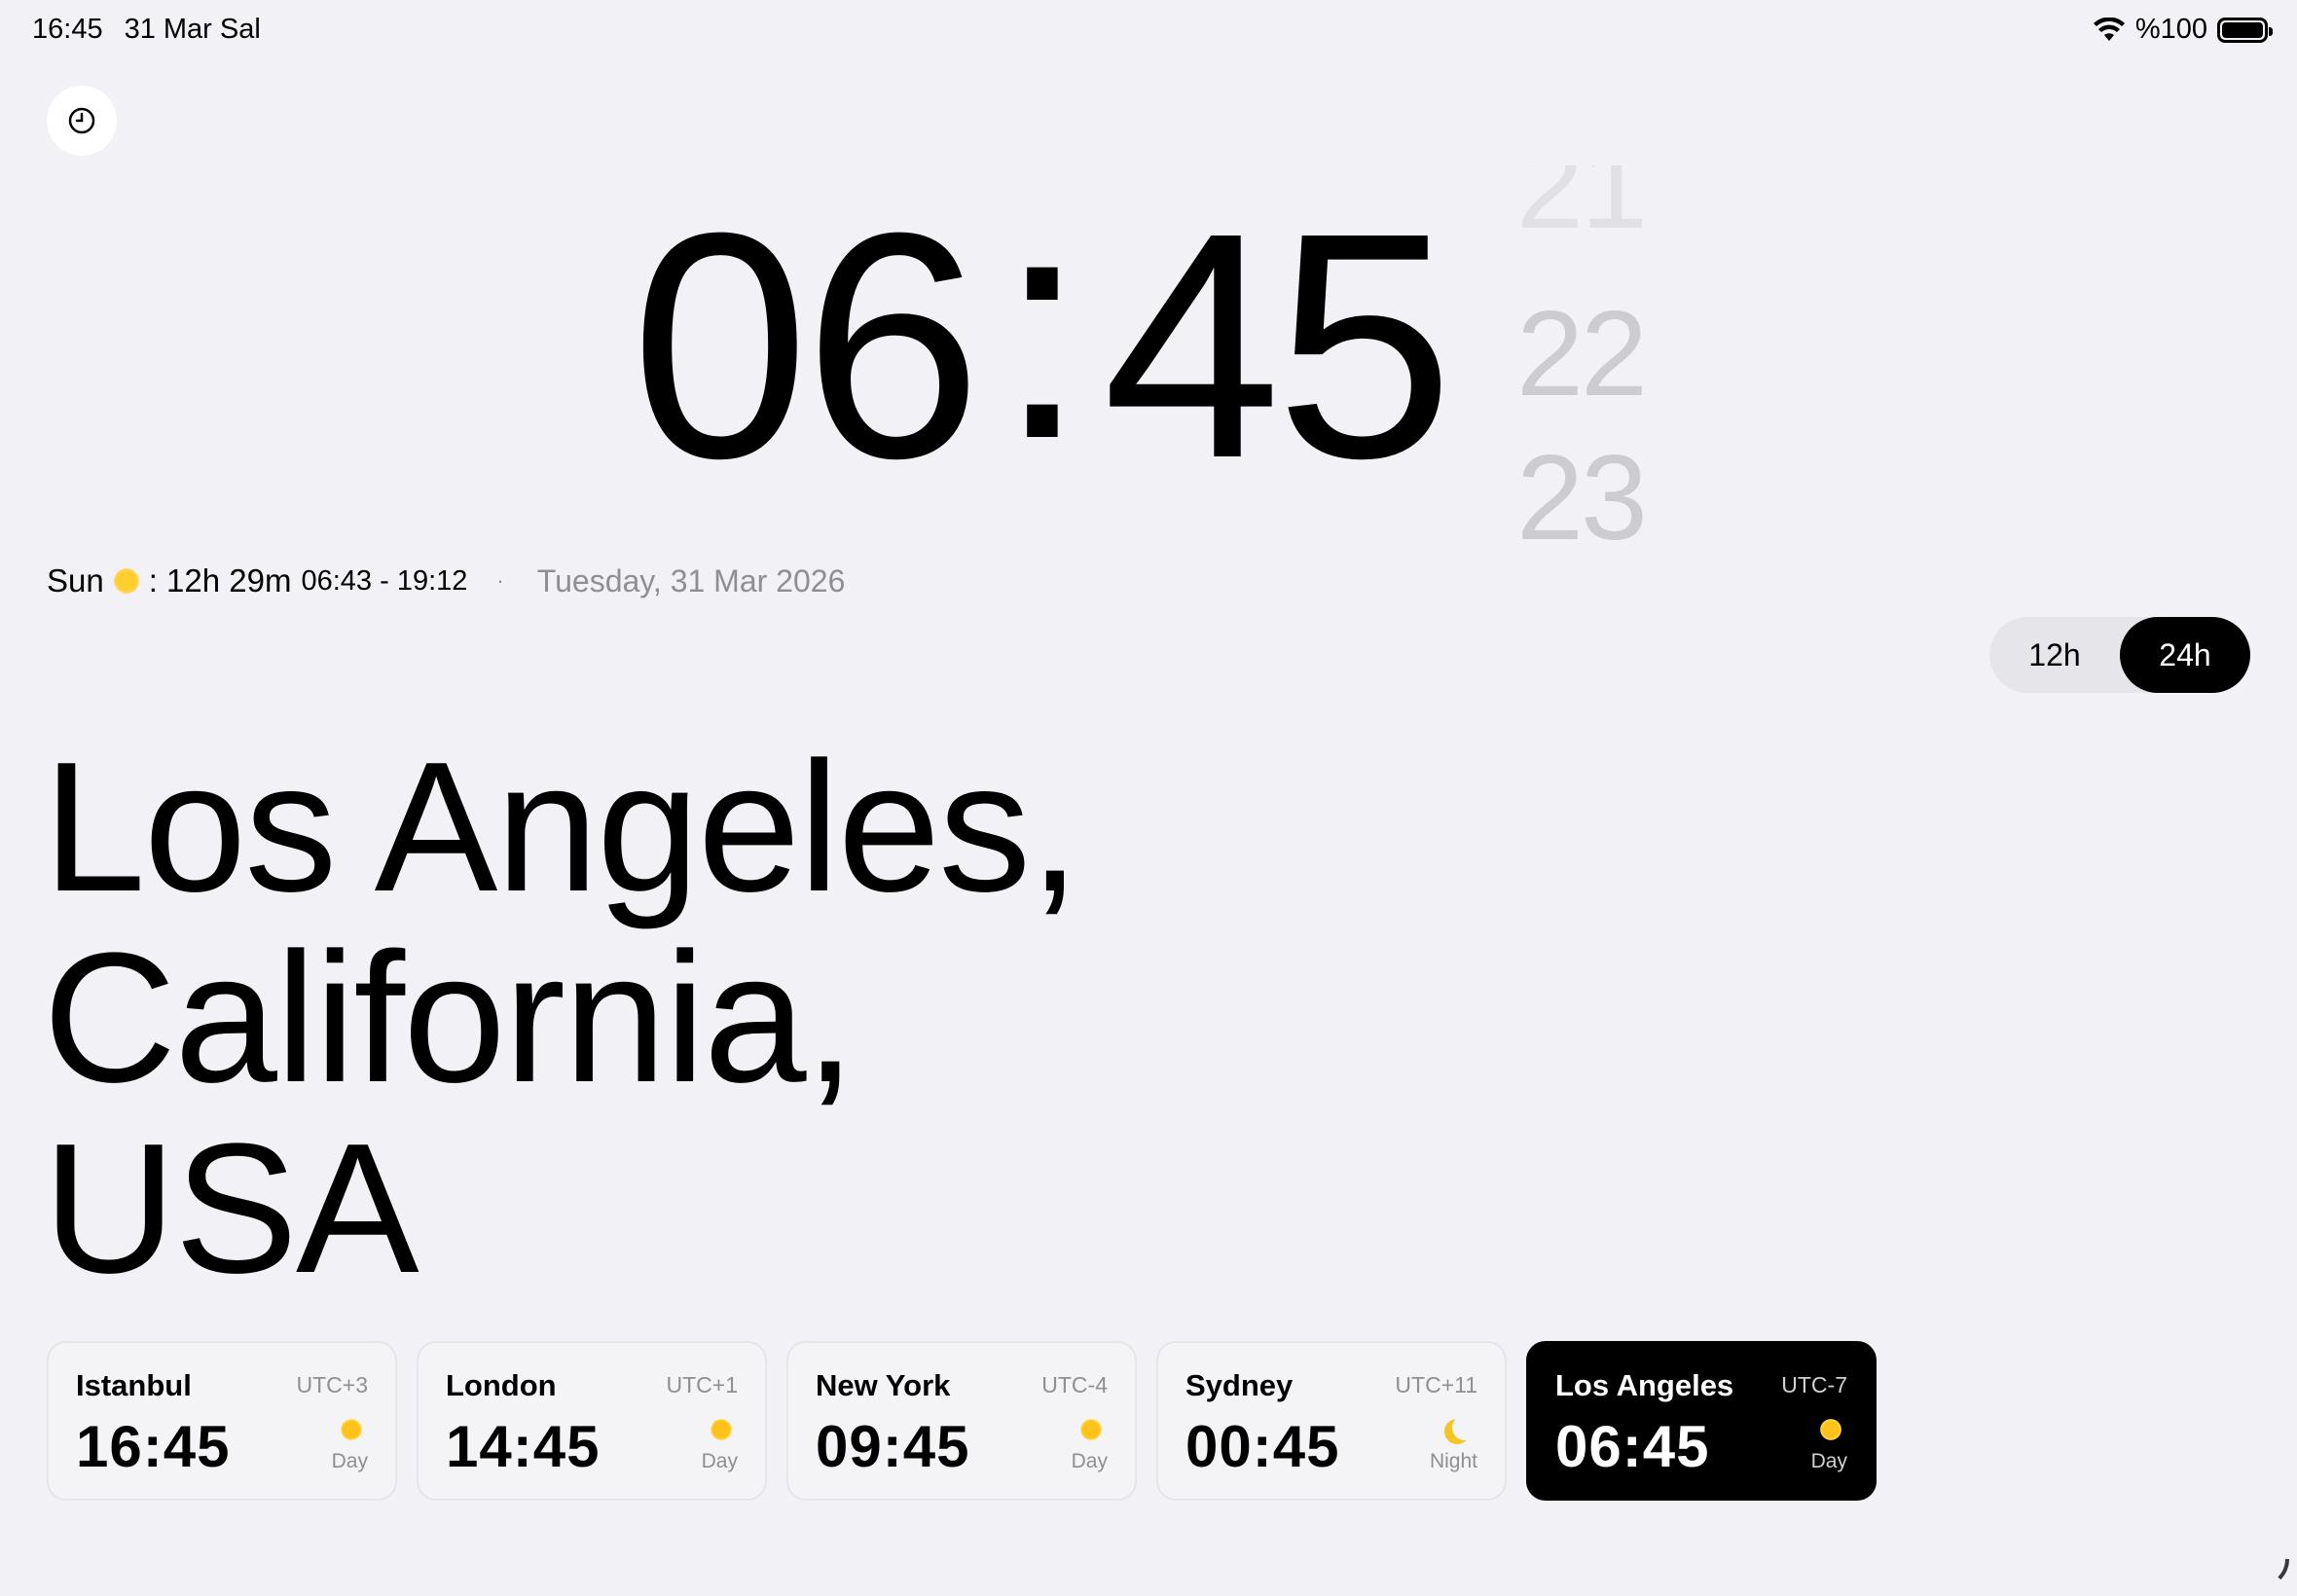 The image size is (2297, 1596). I want to click on city-time: 06:45, so click(1632, 1447).